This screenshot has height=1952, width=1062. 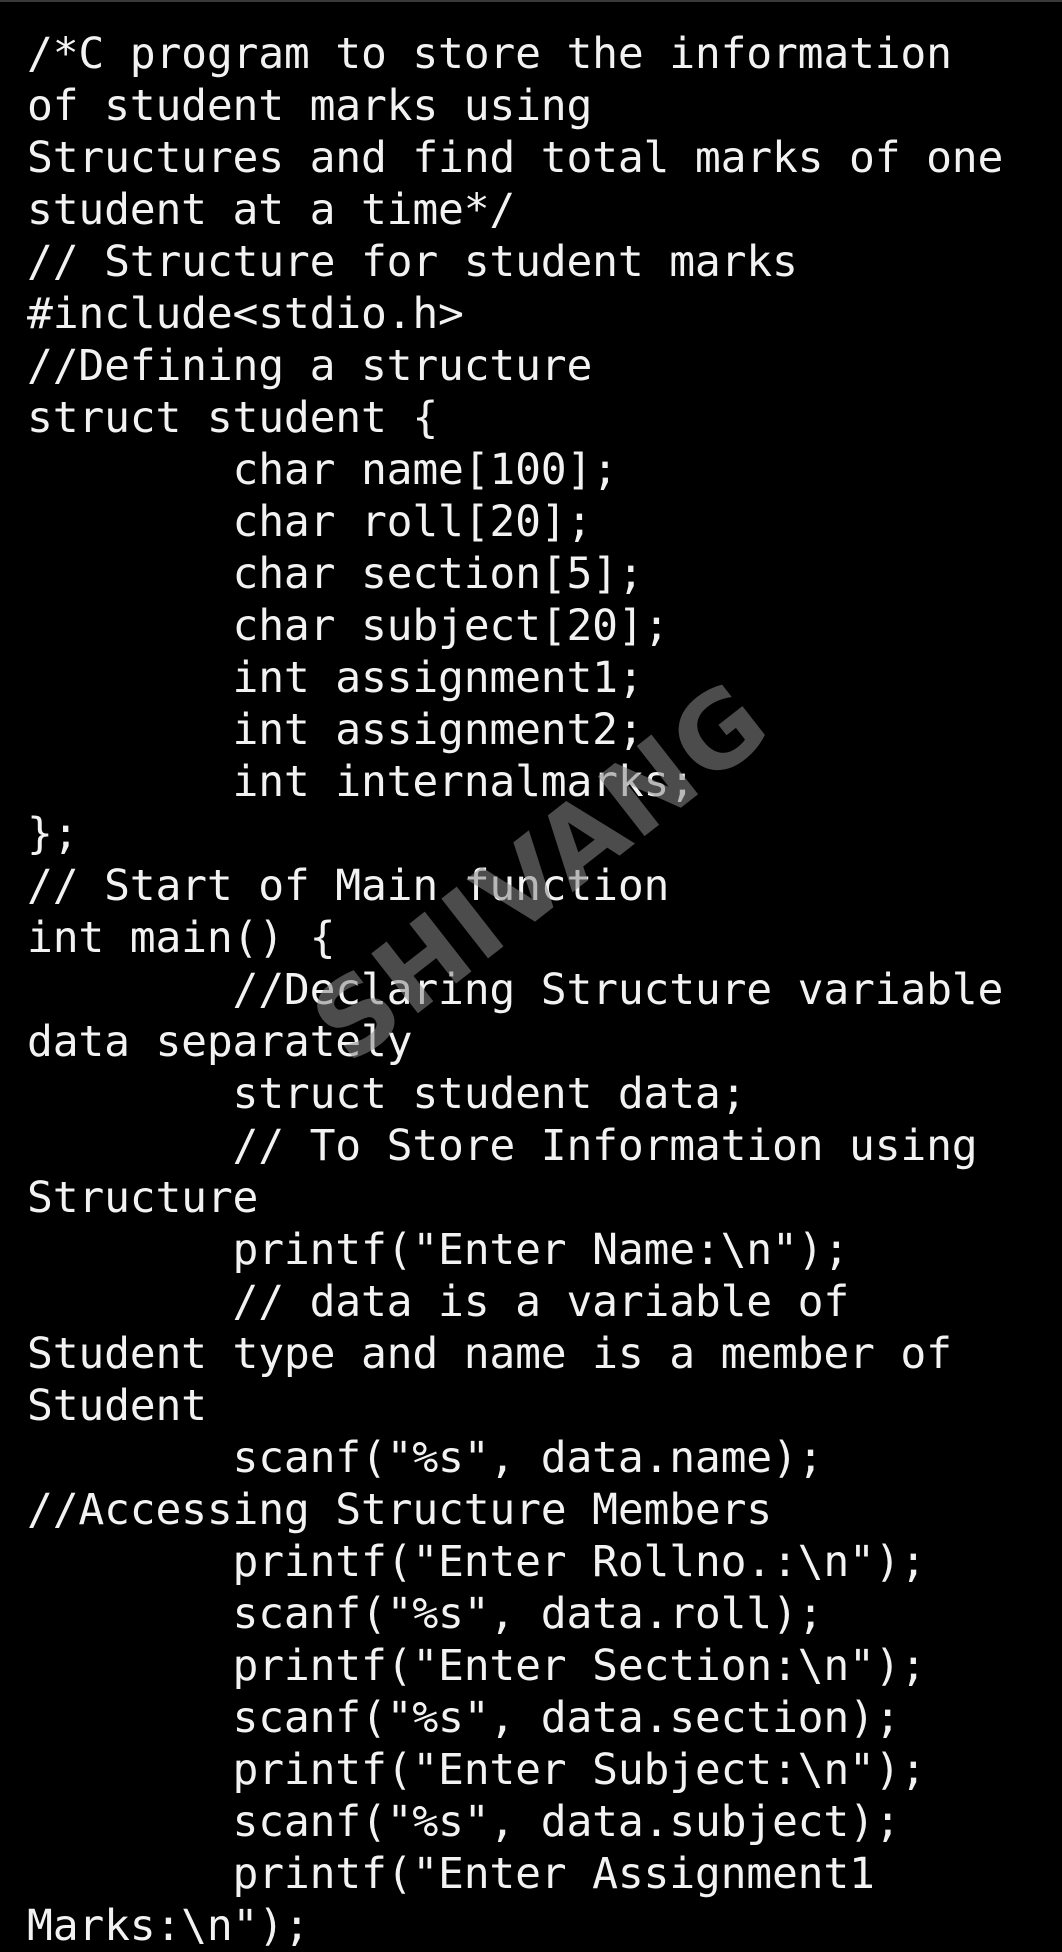 What do you see at coordinates (502, 1146) in the screenshot?
I see `code-line: // To Store Information using` at bounding box center [502, 1146].